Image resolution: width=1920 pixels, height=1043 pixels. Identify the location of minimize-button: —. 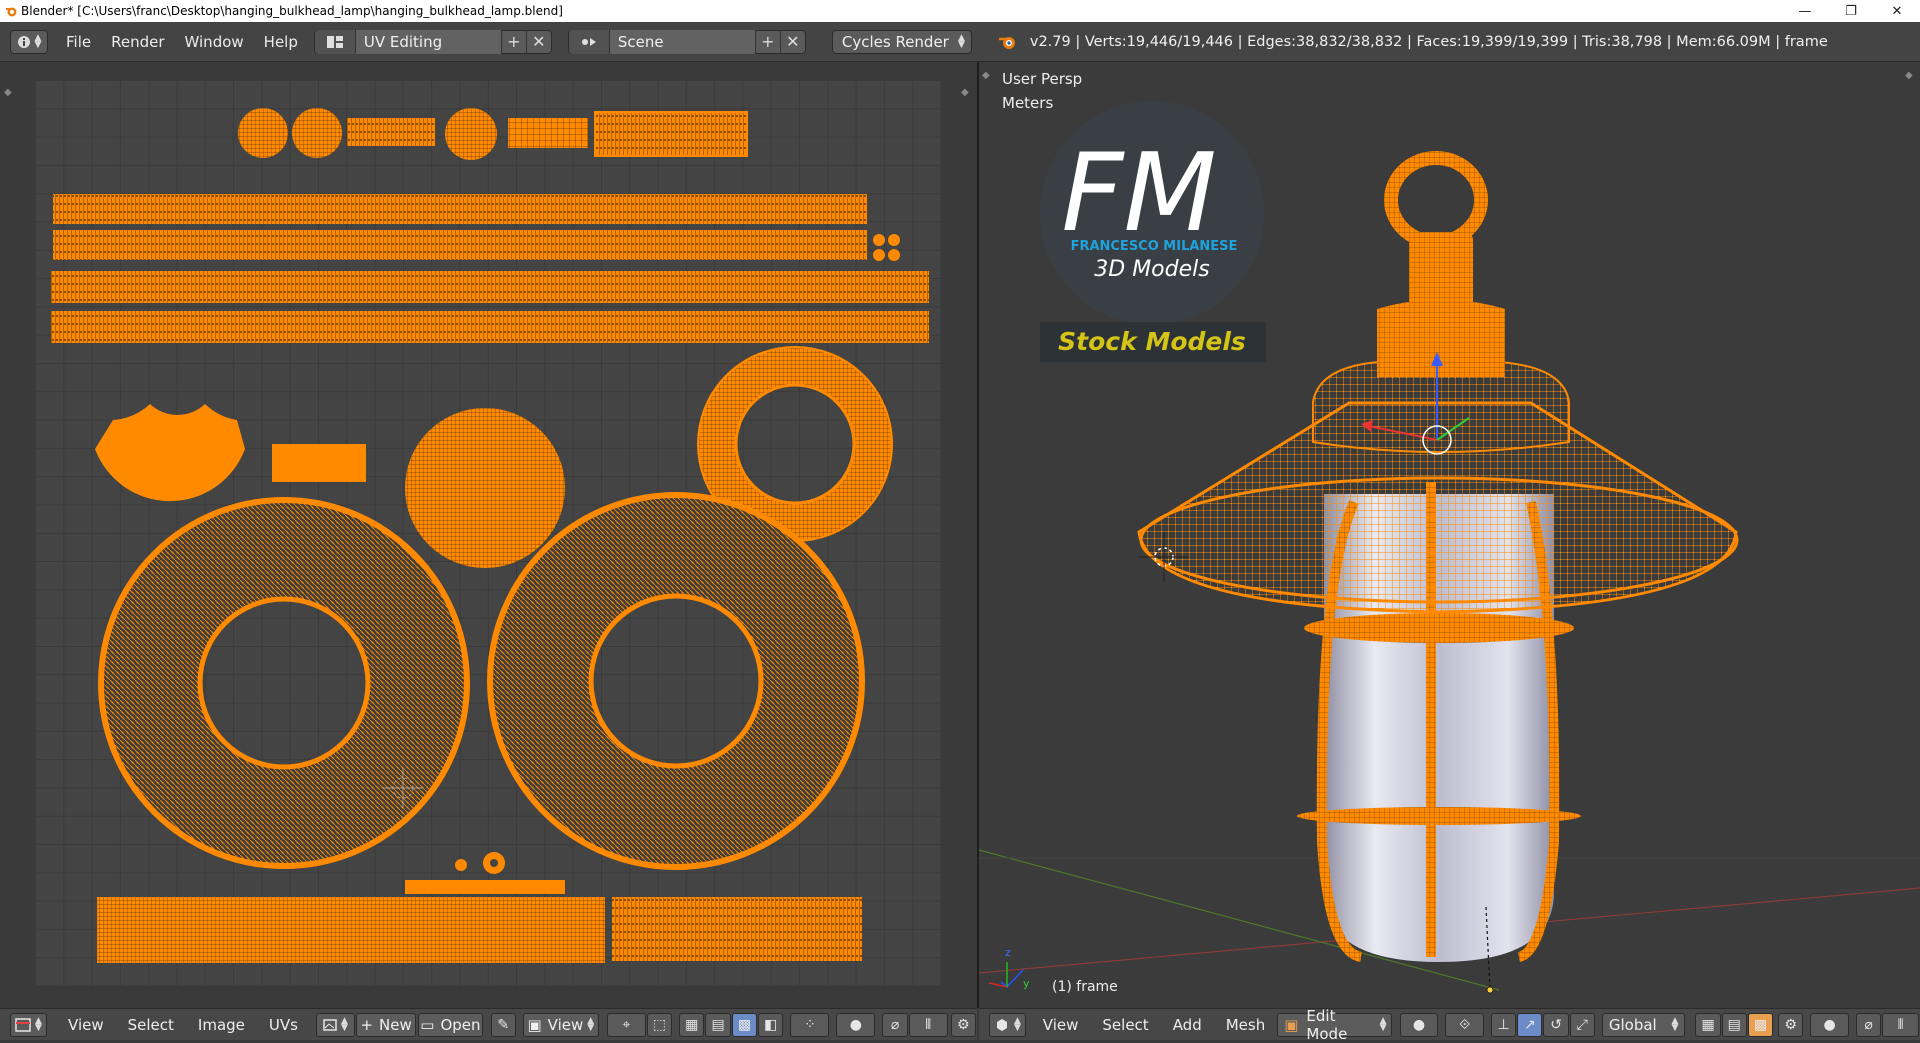
(1805, 11).